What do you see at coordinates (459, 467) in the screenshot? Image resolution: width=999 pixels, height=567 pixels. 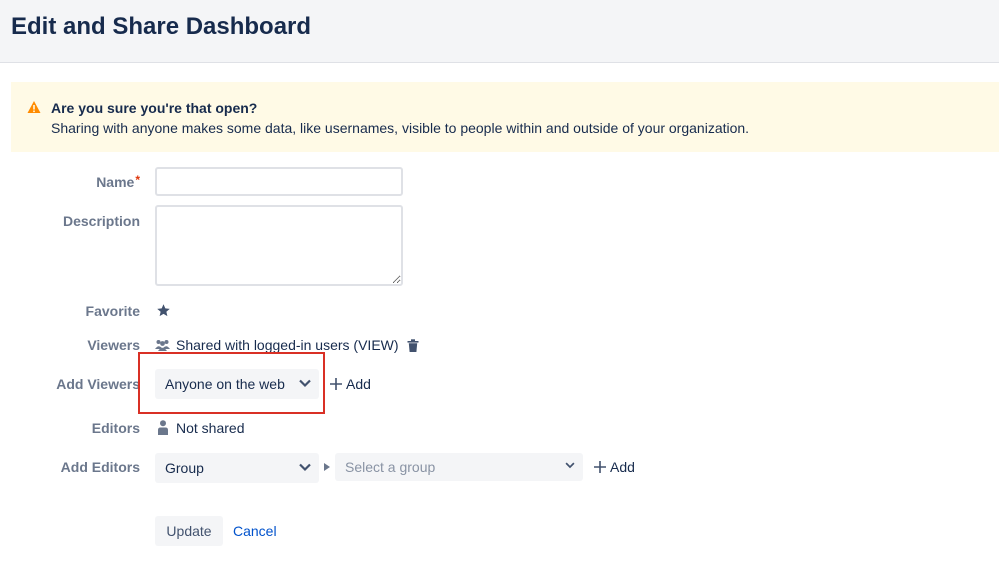 I see `group-select: Select a group` at bounding box center [459, 467].